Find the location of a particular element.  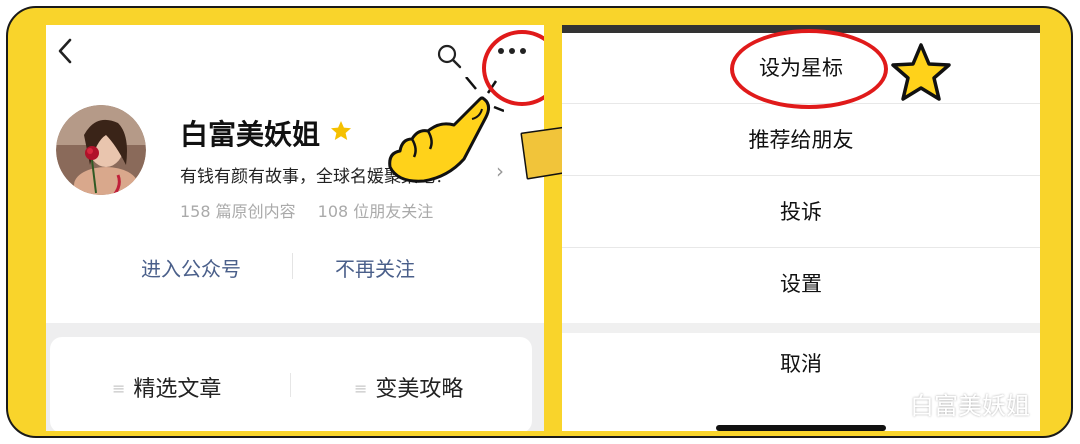

search-icon is located at coordinates (449, 56).